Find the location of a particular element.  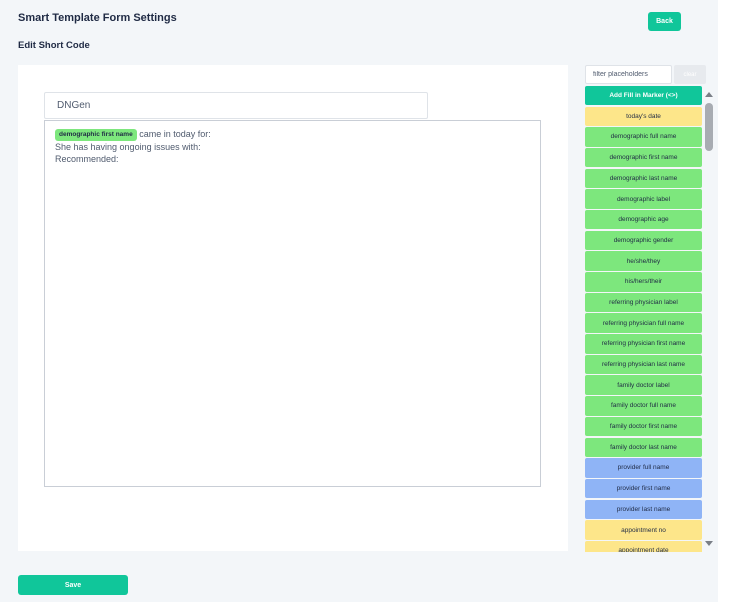

placeholder-scrollbar is located at coordinates (709, 320).